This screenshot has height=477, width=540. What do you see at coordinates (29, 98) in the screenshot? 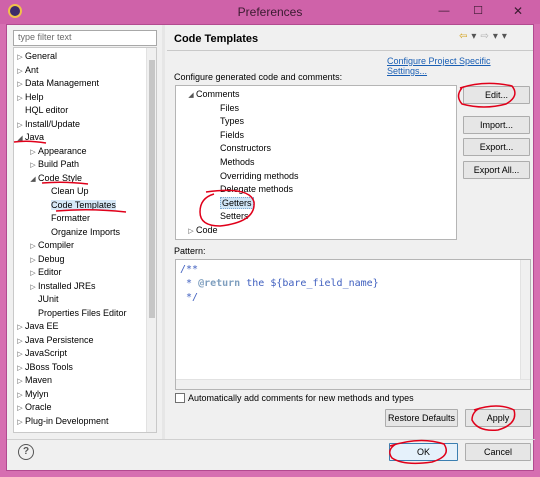
I see `tree-item: ▷ Help` at bounding box center [29, 98].